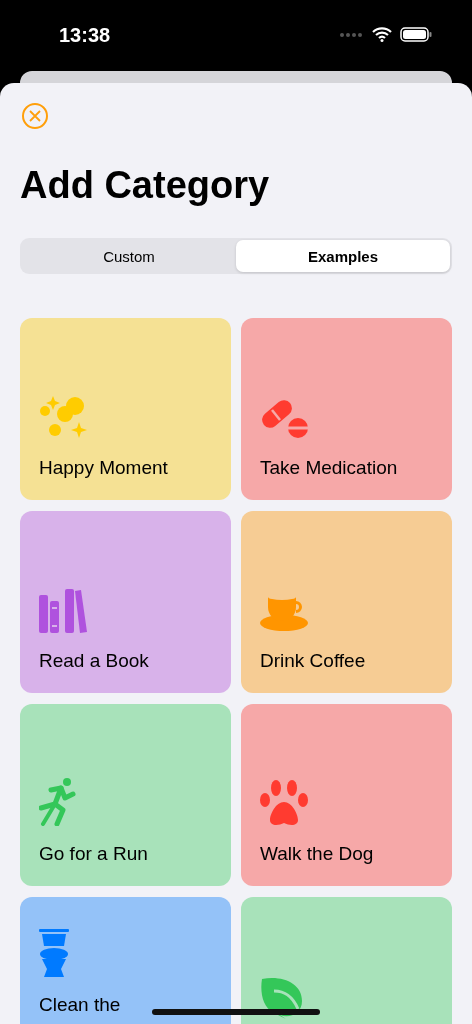  Describe the element at coordinates (94, 661) in the screenshot. I see `category-label: Read a Book` at that location.